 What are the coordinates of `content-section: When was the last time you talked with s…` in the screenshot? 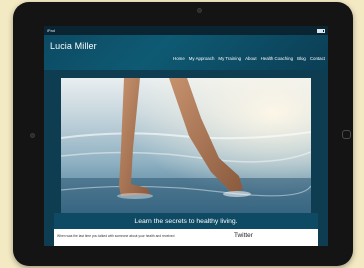 It's located at (186, 237).